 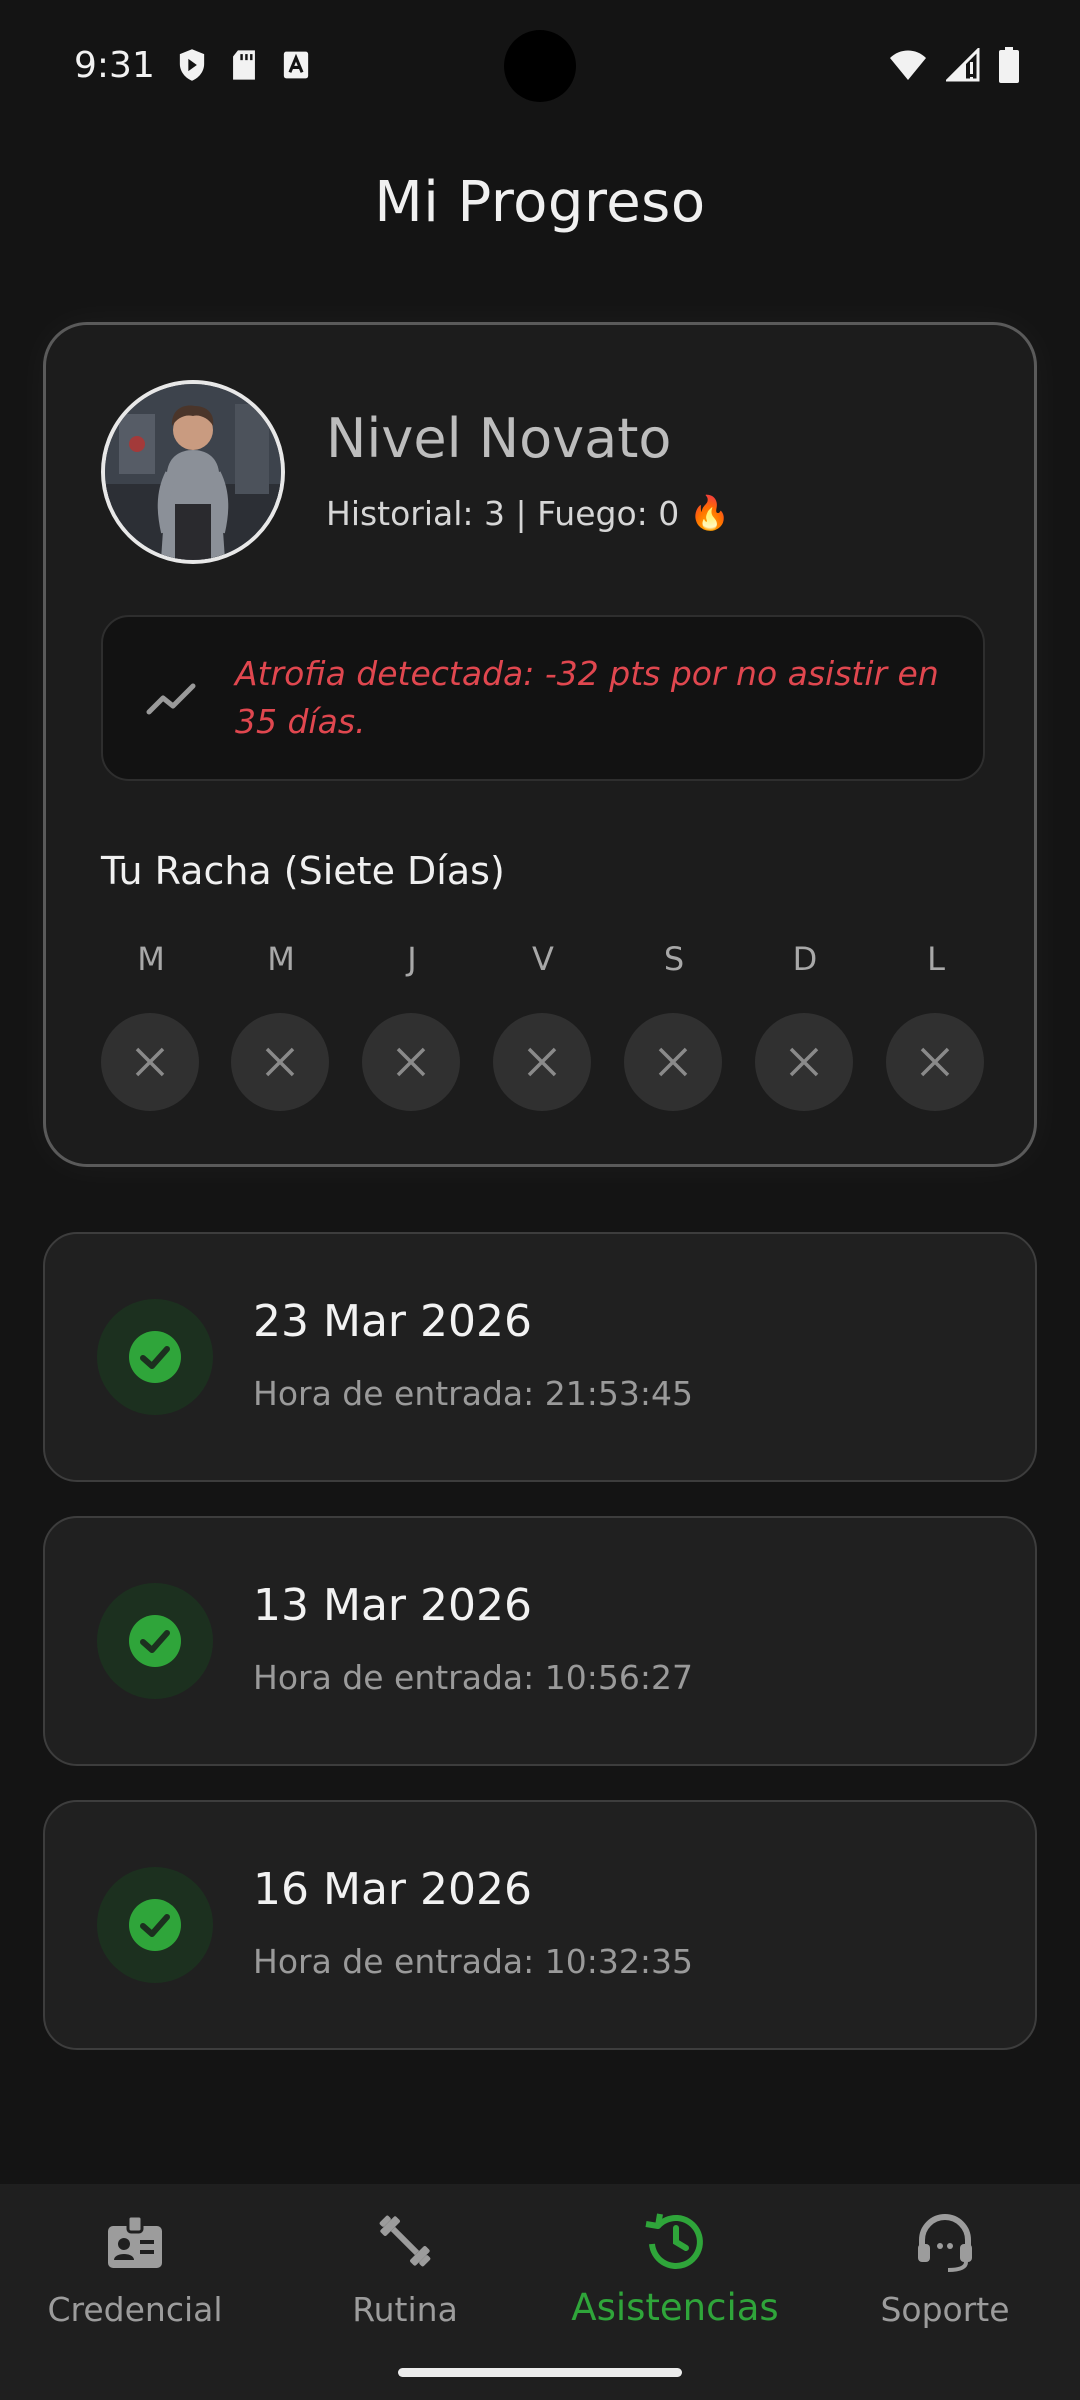 I want to click on nav-item-credencial: Credencial, so click(x=135, y=2267).